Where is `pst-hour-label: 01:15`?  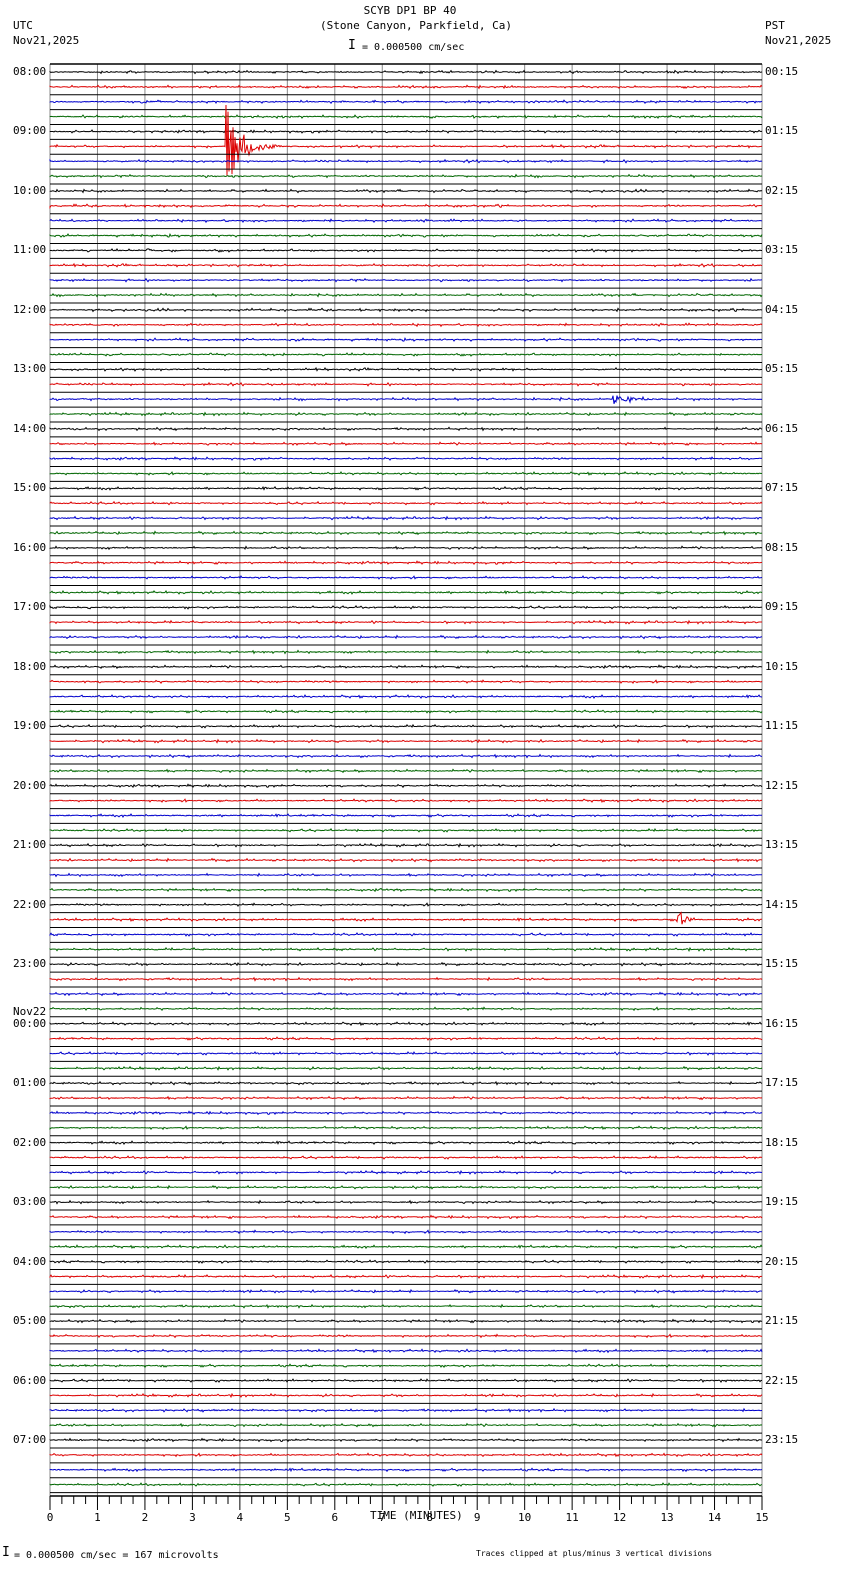 pst-hour-label: 01:15 is located at coordinates (782, 131).